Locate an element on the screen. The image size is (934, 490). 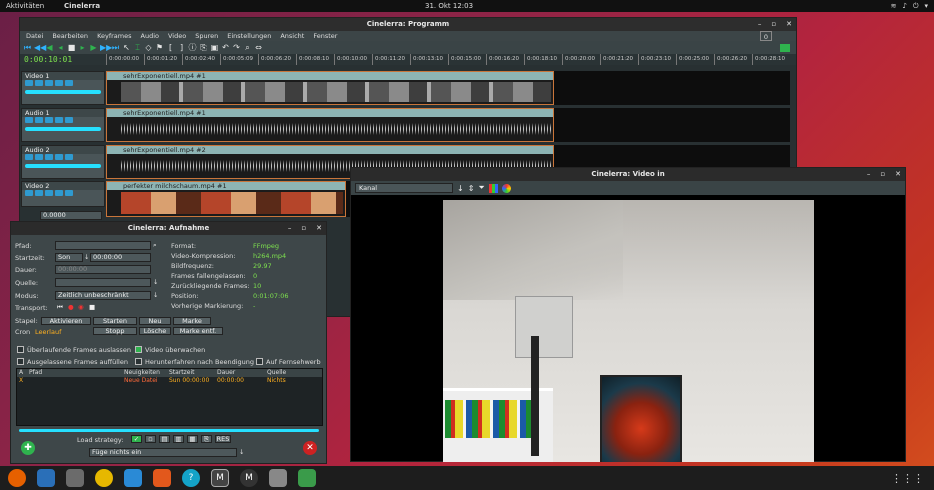
record-icon: ● is located at coordinates (71, 307).